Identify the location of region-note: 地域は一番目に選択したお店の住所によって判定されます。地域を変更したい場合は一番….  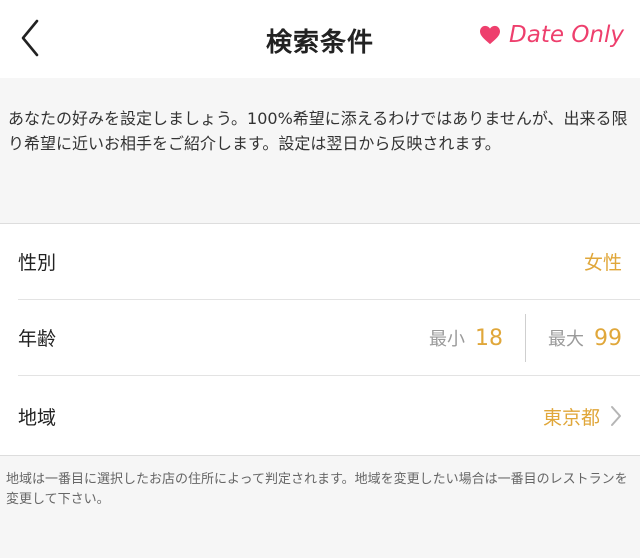
(317, 489).